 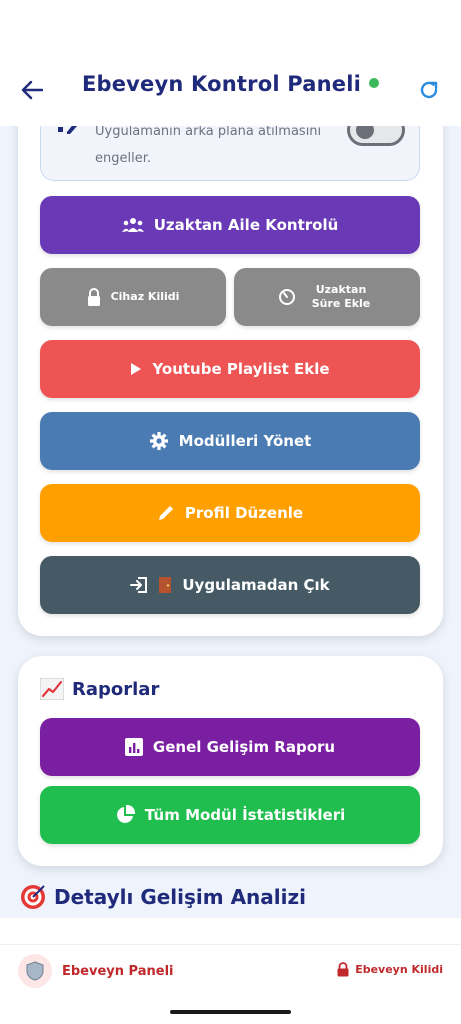 I want to click on parent-panel-label: Ebeveyn Paneli, so click(x=118, y=971).